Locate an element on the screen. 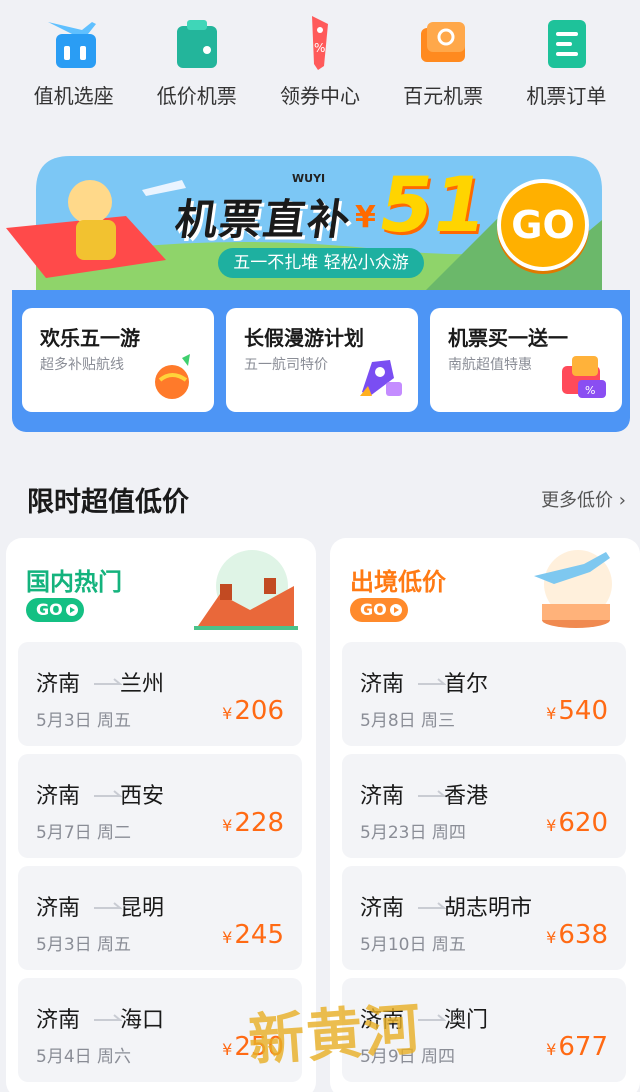 This screenshot has width=640, height=1092. promo-card-bogo: 机票买一送一 南航超值特惠 % is located at coordinates (526, 360).